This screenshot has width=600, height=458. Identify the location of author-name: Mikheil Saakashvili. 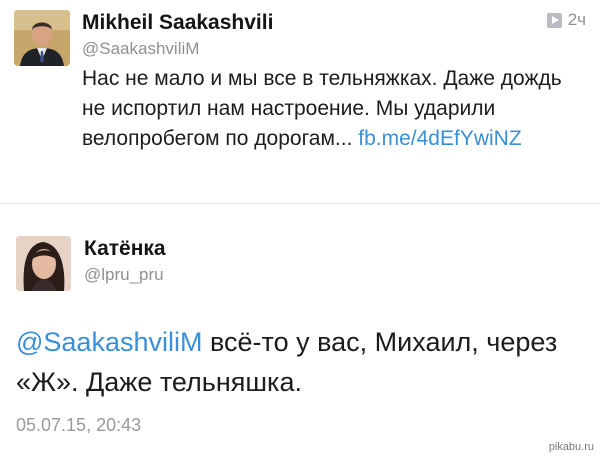
(177, 23).